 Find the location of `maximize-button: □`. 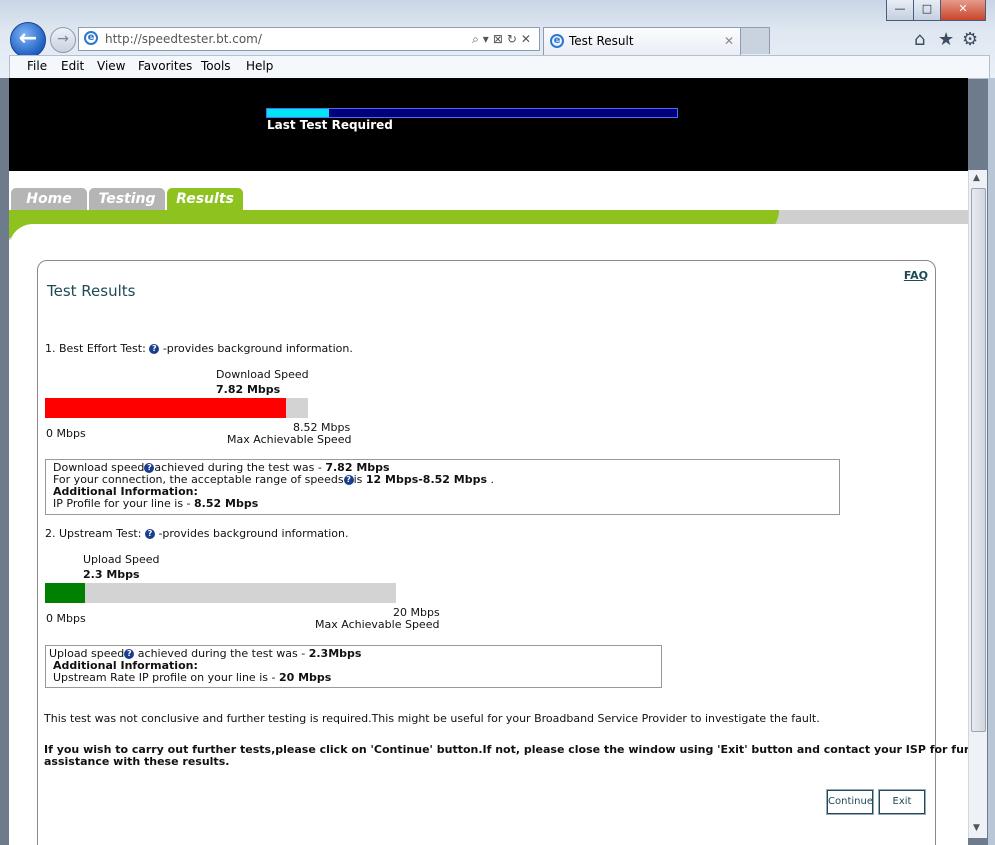

maximize-button: □ is located at coordinates (927, 10).